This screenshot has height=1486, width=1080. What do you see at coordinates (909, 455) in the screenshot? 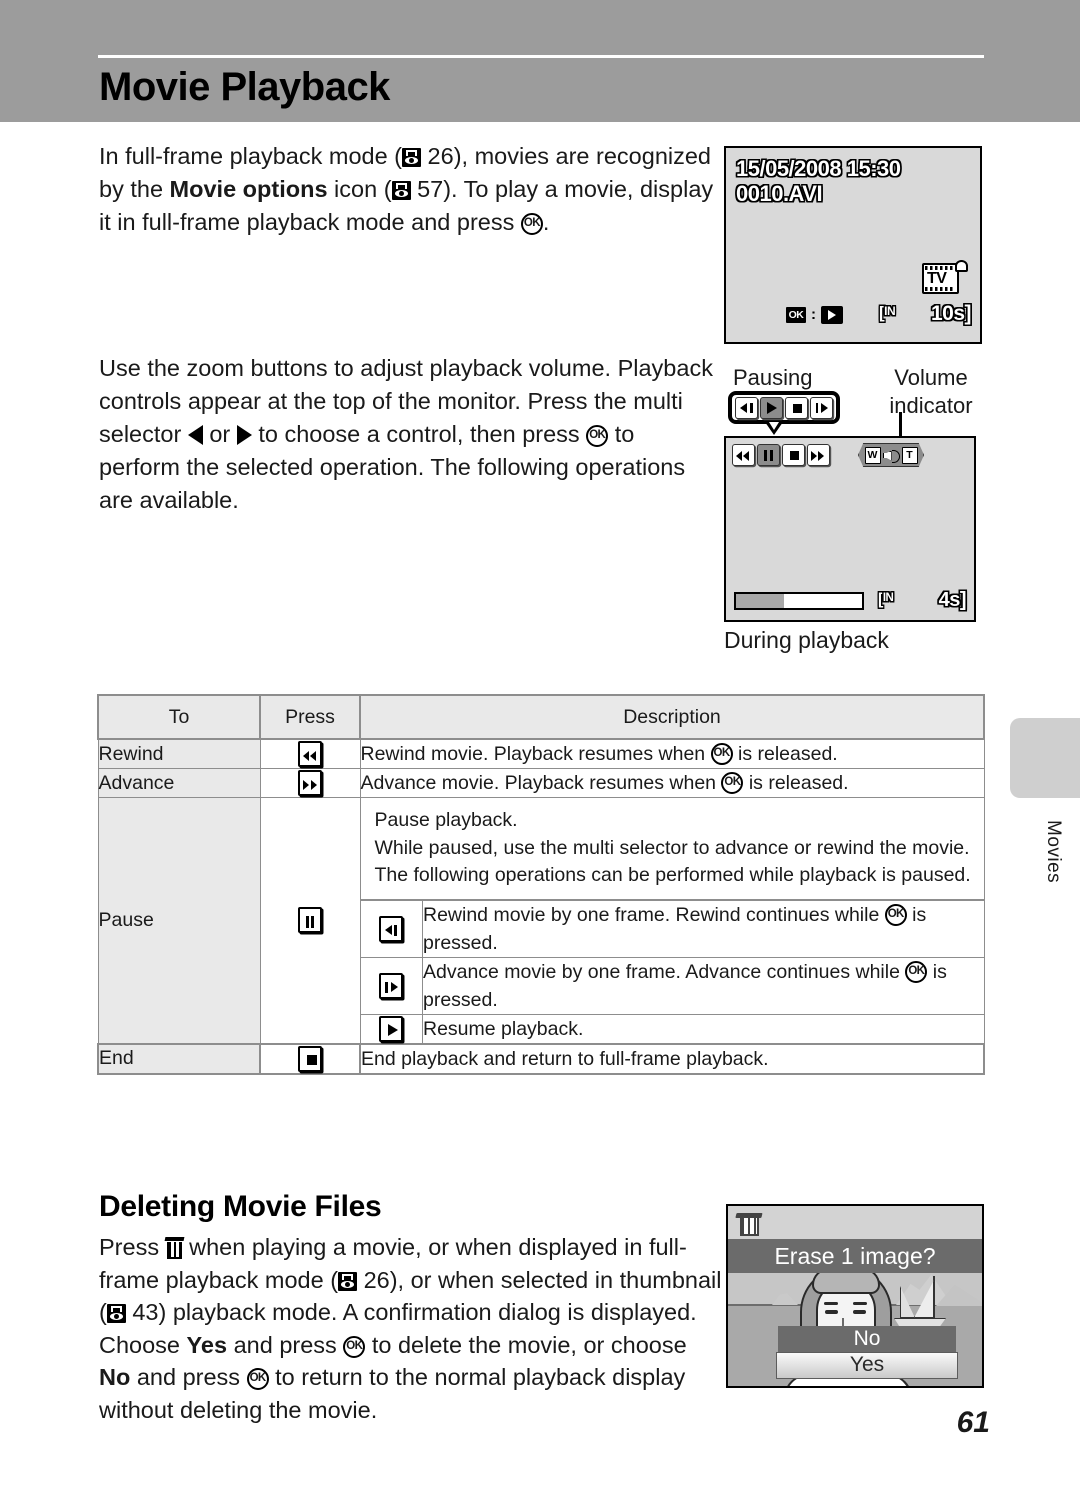
I see `volume-tele-label: T` at bounding box center [909, 455].